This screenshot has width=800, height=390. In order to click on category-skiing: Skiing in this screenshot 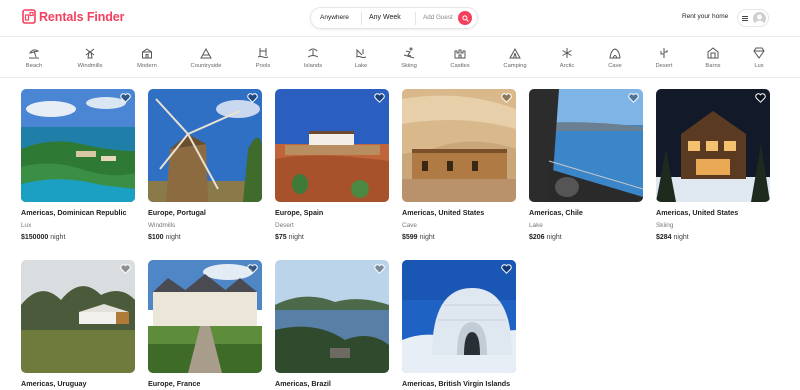, I will do `click(409, 58)`.